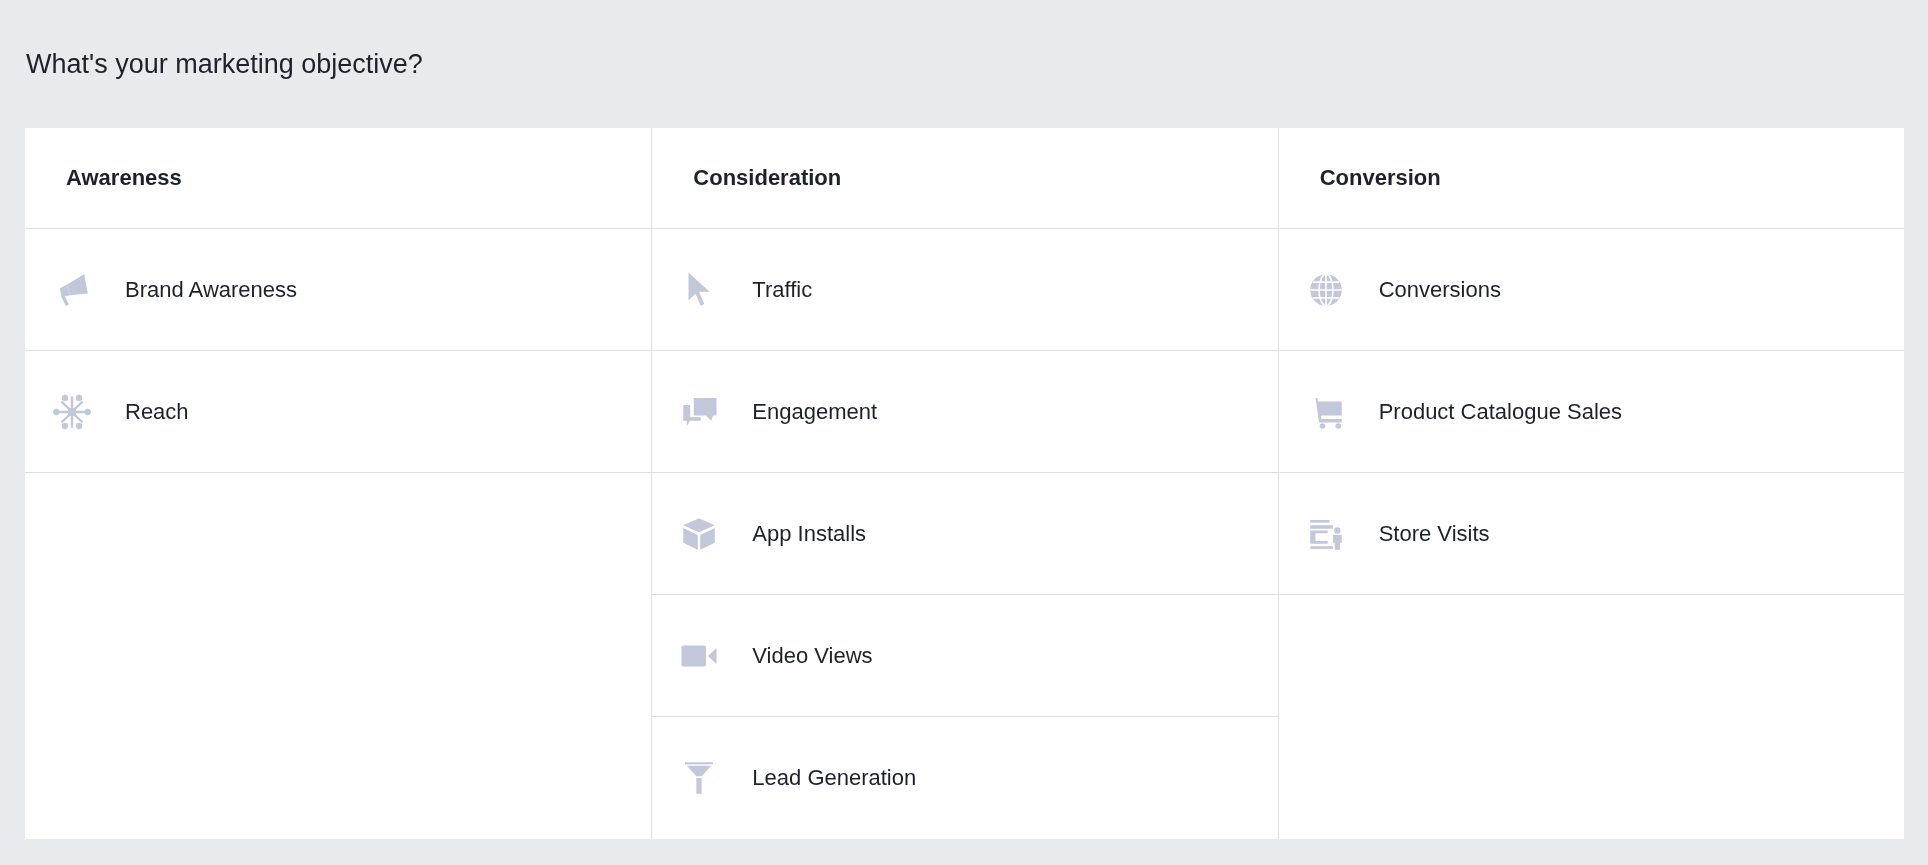 This screenshot has width=1928, height=865. Describe the element at coordinates (767, 178) in the screenshot. I see `column-heading: Consideration` at that location.